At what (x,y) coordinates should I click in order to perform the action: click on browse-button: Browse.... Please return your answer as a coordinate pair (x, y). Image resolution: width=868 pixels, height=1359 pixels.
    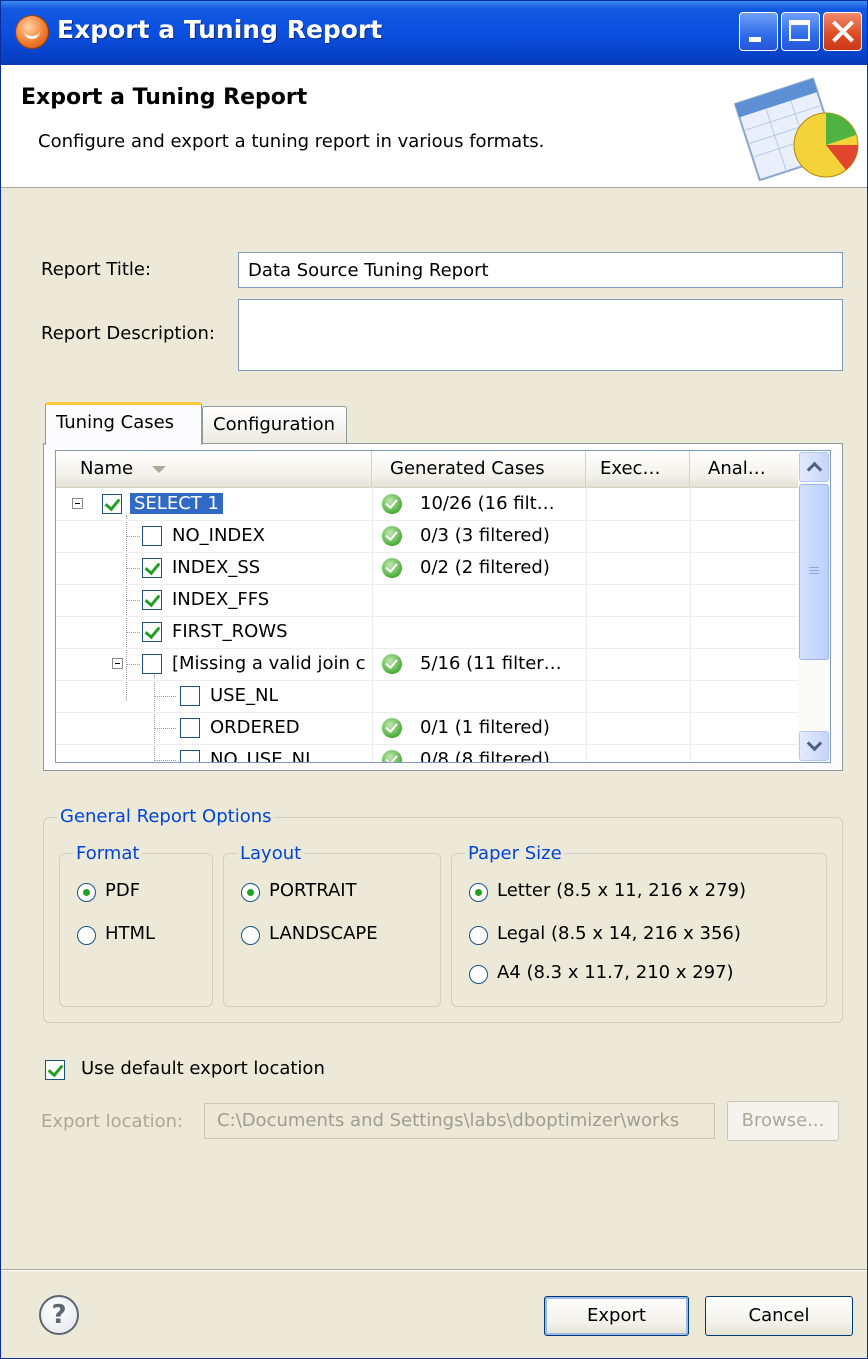
    Looking at the image, I should click on (783, 1121).